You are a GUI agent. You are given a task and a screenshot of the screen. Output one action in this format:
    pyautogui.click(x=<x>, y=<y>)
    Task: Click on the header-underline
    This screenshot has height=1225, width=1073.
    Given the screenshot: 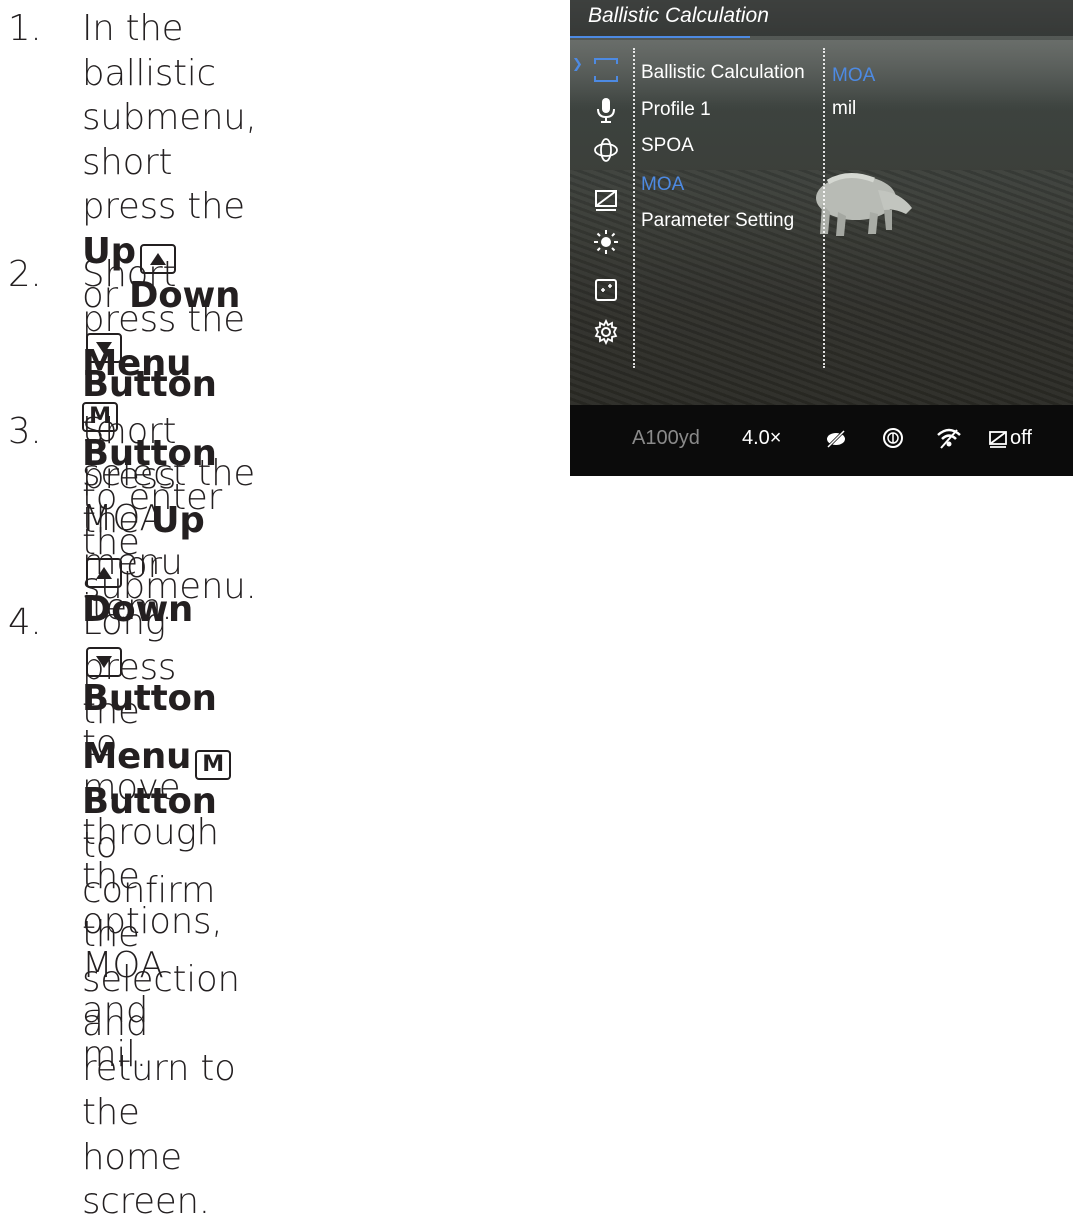 What is the action you would take?
    pyautogui.click(x=660, y=37)
    